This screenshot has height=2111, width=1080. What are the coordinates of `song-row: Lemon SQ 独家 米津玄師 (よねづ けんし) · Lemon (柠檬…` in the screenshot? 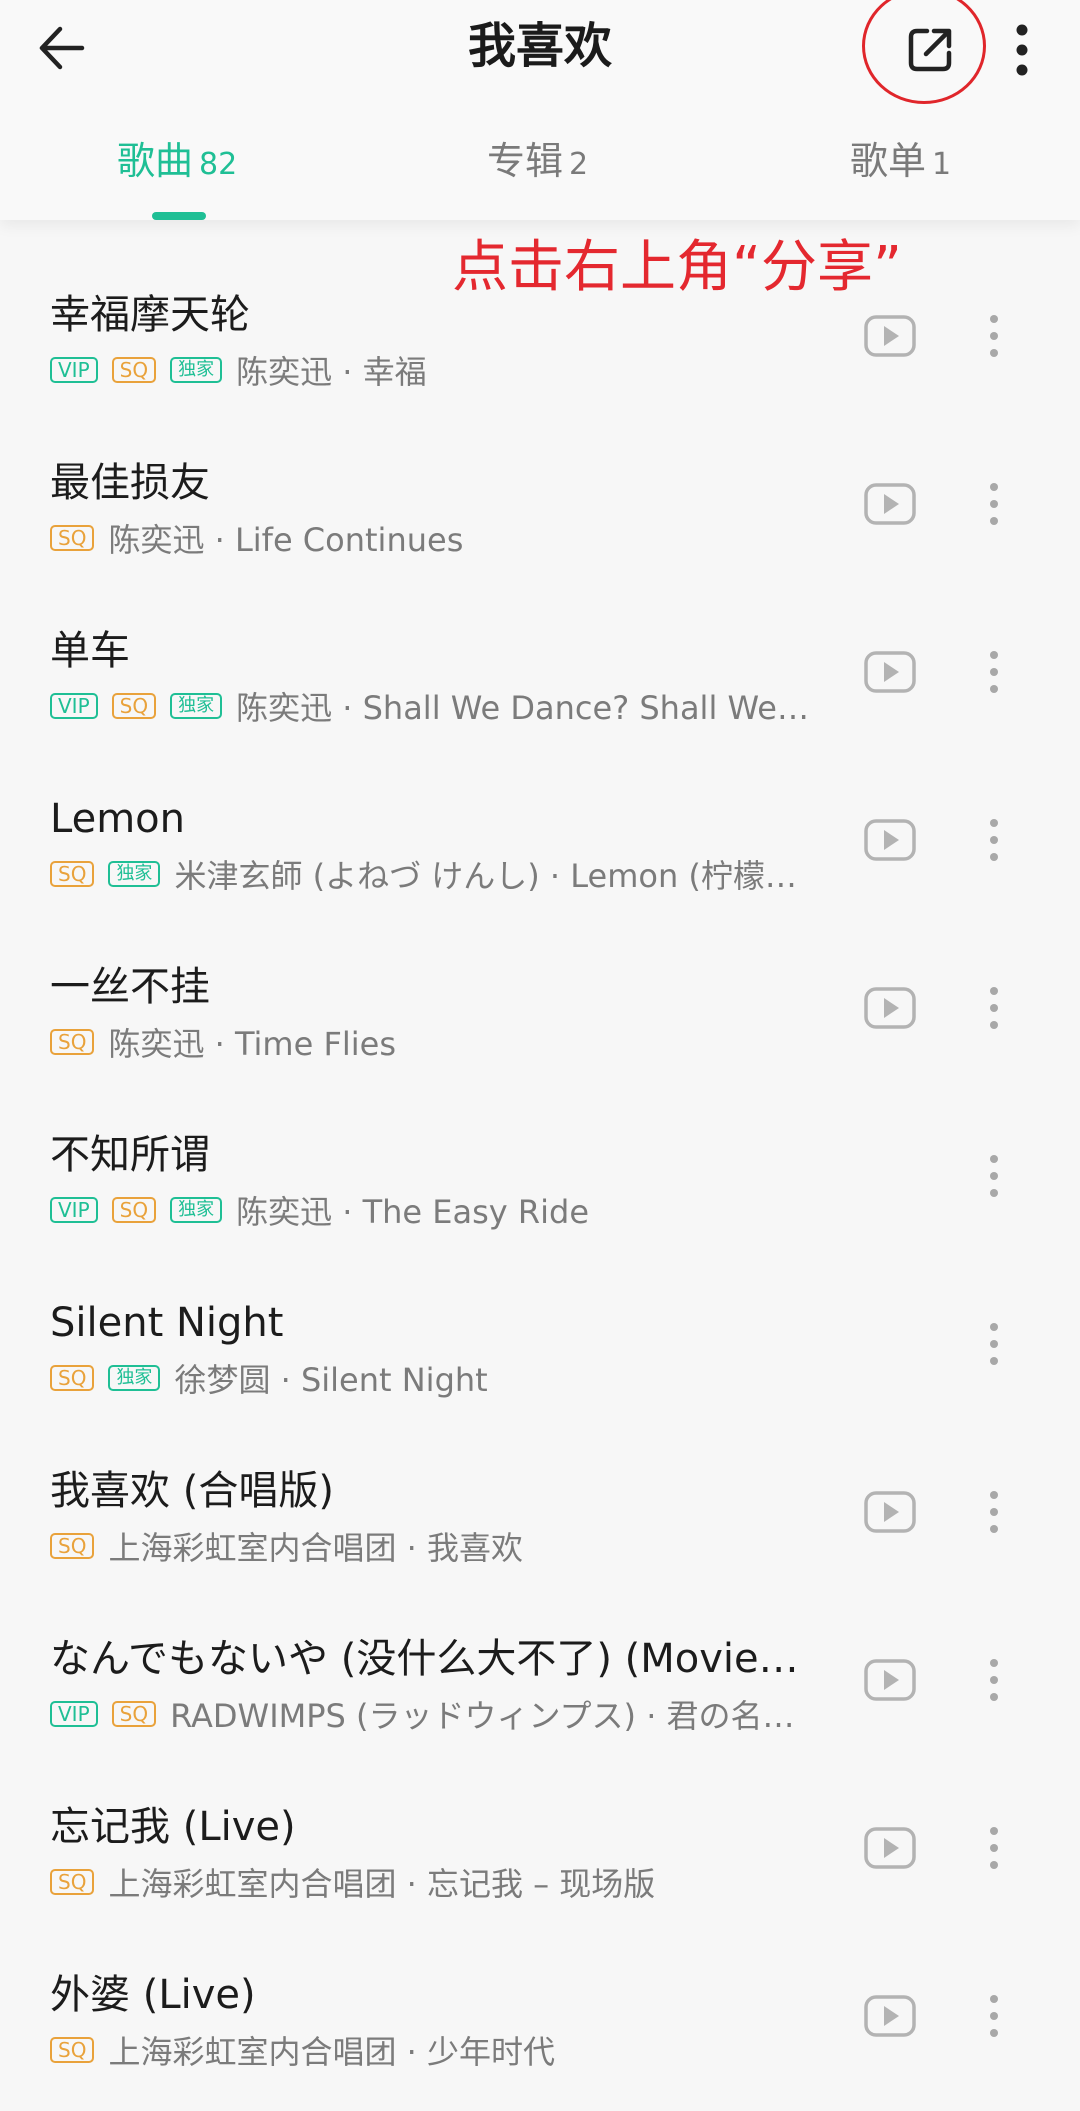 It's located at (540, 840).